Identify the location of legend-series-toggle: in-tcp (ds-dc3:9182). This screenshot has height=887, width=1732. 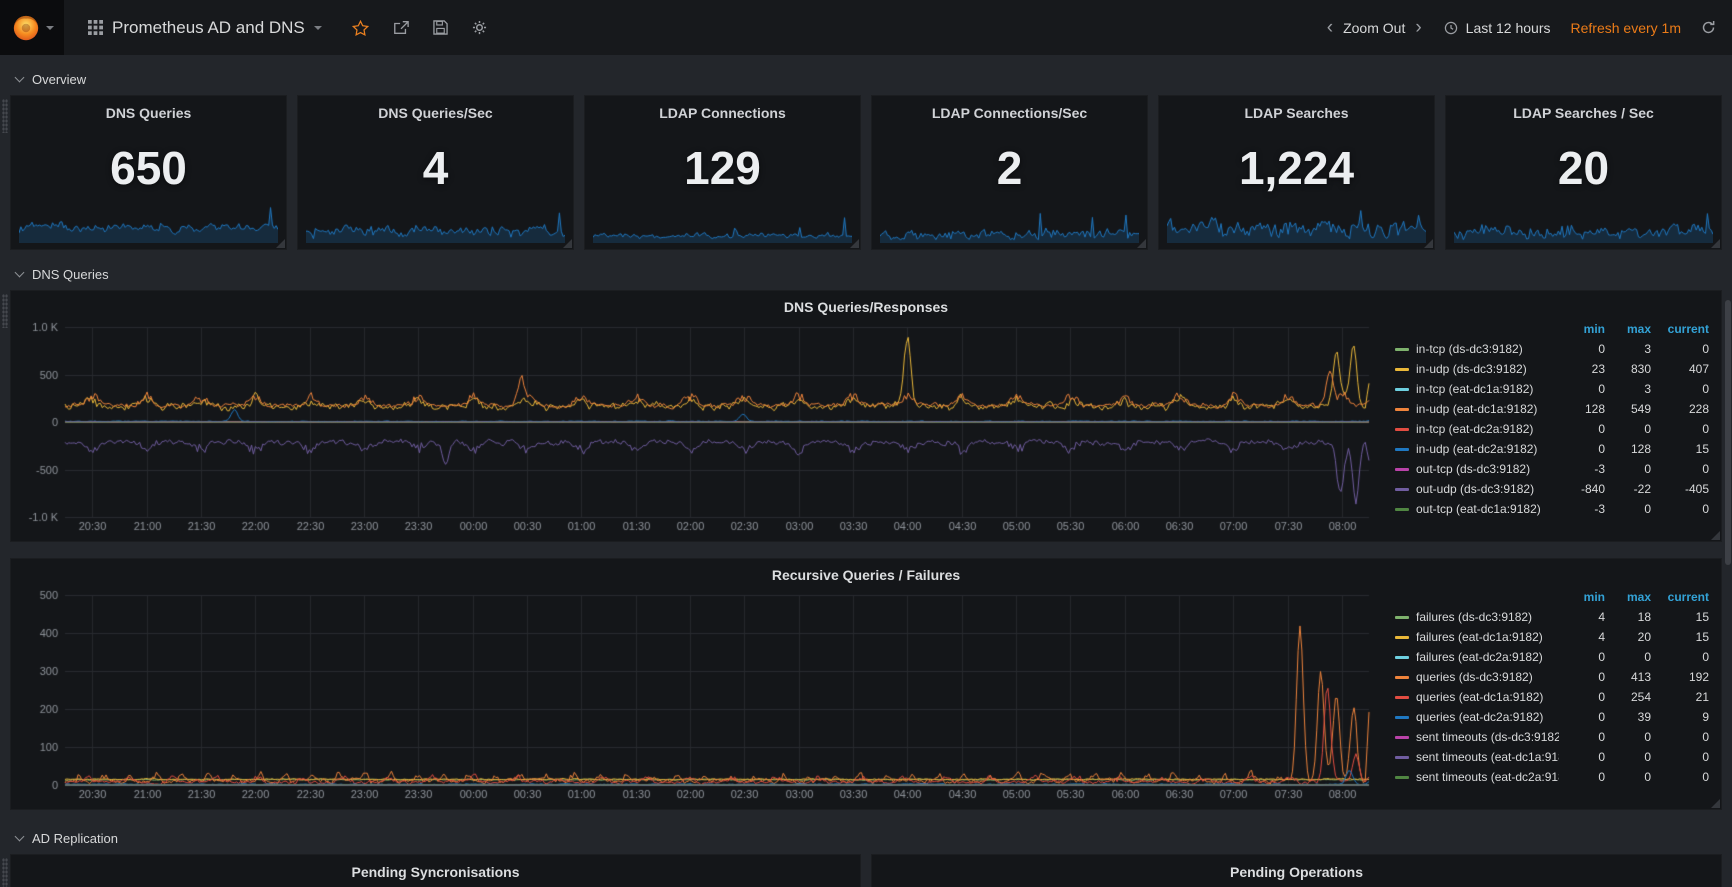
(1477, 349).